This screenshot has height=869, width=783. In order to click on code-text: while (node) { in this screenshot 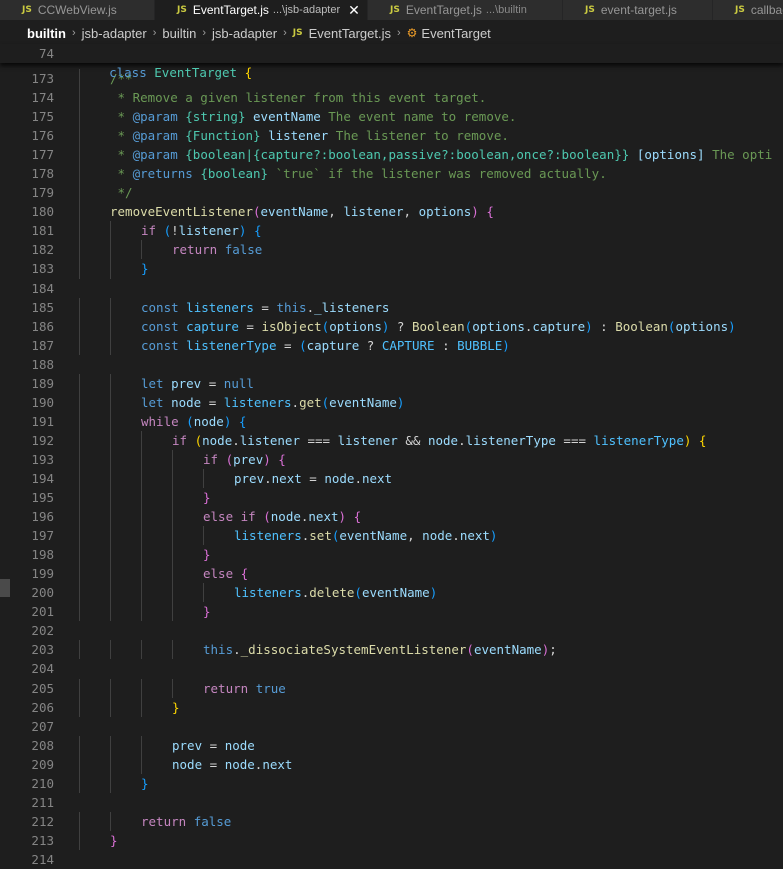, I will do `click(194, 421)`.